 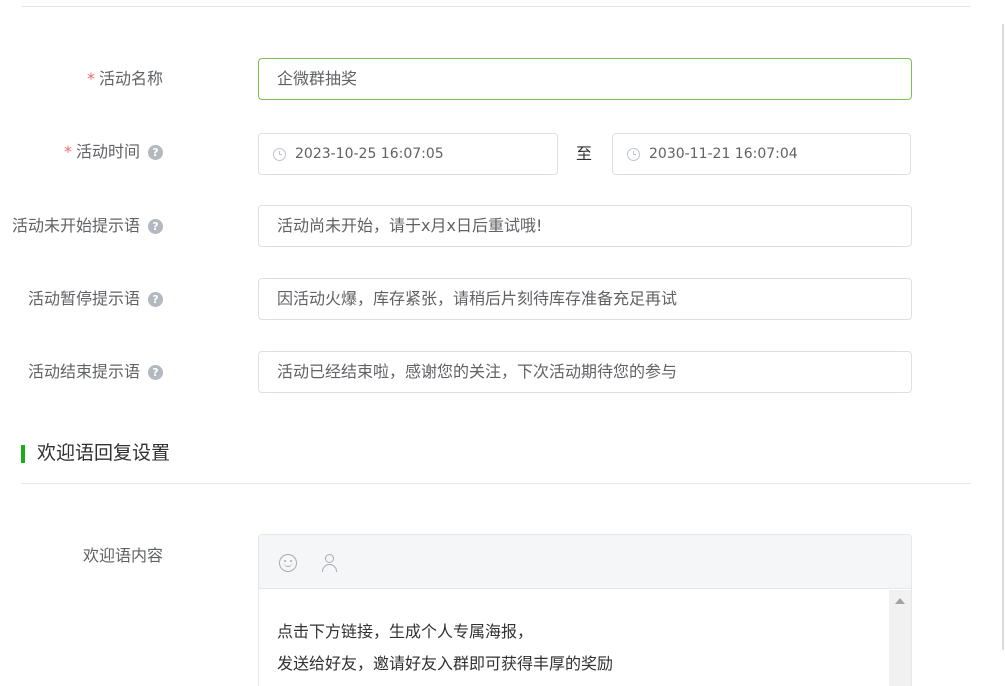 I want to click on start-time-value: 2023-10-25 16:07:05, so click(x=369, y=154).